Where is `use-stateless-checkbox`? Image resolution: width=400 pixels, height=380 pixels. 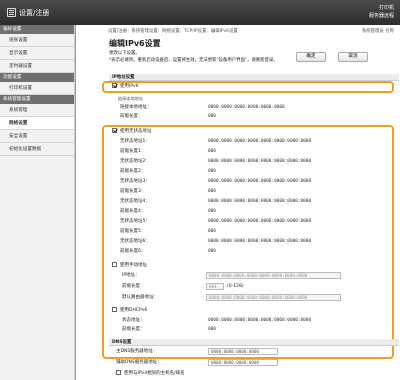 use-stateless-checkbox is located at coordinates (114, 130).